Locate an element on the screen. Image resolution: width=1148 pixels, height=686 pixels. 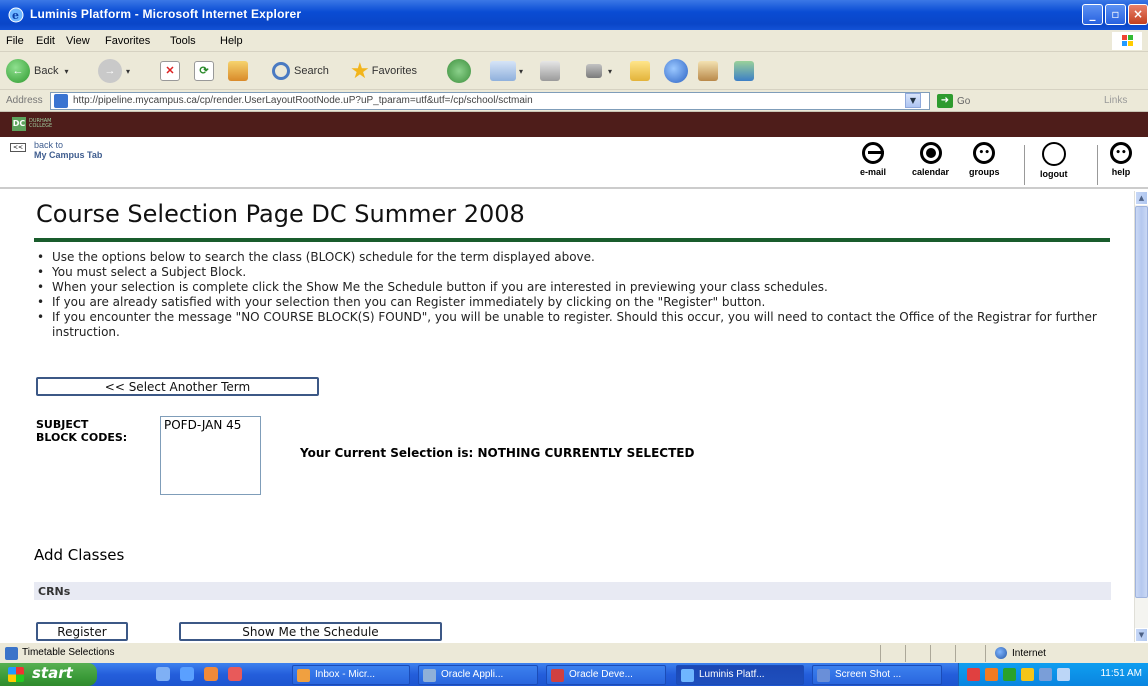
messenger-button is located at coordinates (676, 71).